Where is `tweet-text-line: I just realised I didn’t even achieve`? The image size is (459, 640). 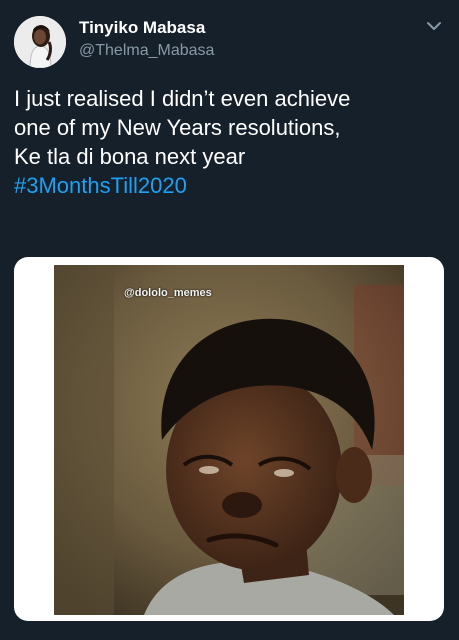
tweet-text-line: I just realised I didn’t even achieve is located at coordinates (182, 98).